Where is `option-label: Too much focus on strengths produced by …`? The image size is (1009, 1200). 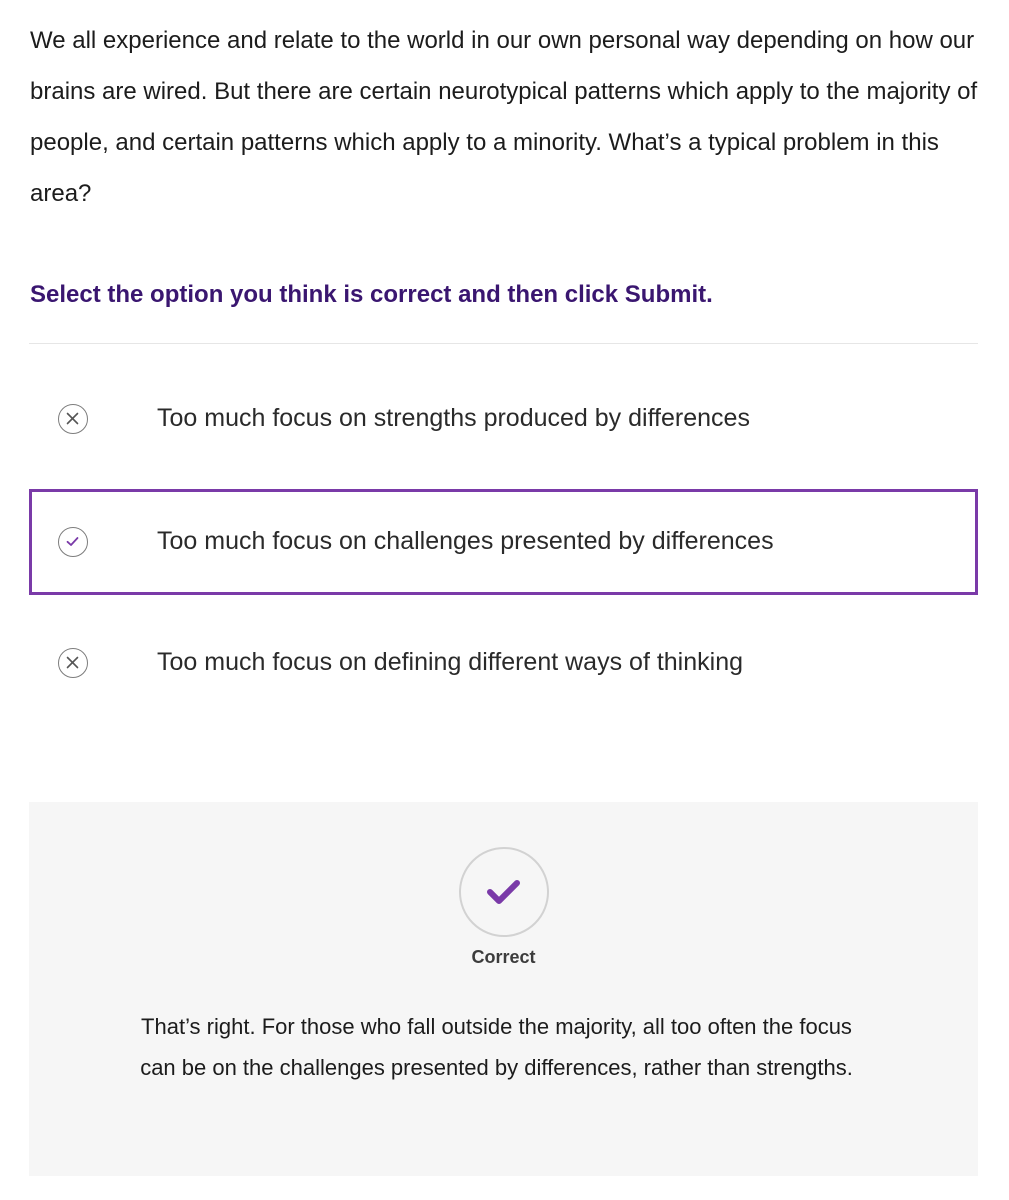 option-label: Too much focus on strengths produced by … is located at coordinates (453, 418).